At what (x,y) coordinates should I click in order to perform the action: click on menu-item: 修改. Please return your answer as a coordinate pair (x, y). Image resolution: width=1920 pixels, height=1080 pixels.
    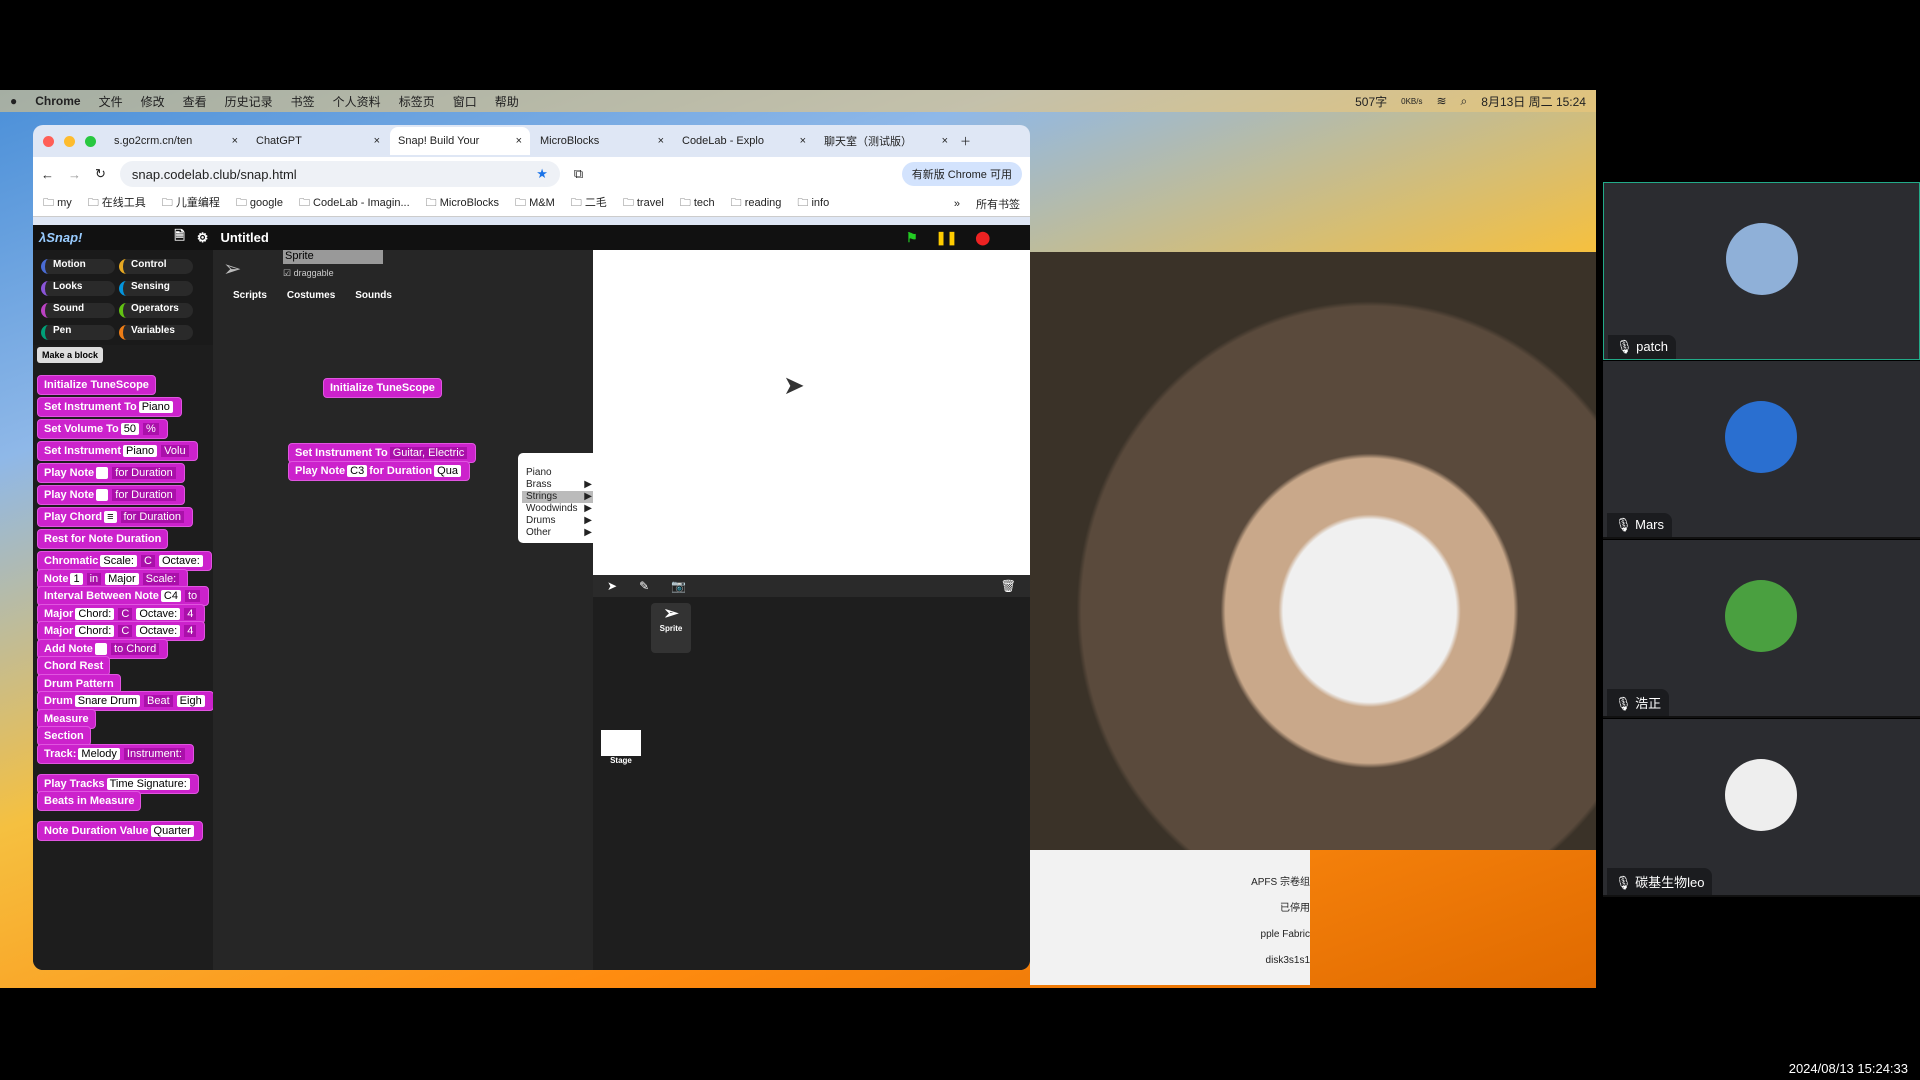
    Looking at the image, I should click on (153, 101).